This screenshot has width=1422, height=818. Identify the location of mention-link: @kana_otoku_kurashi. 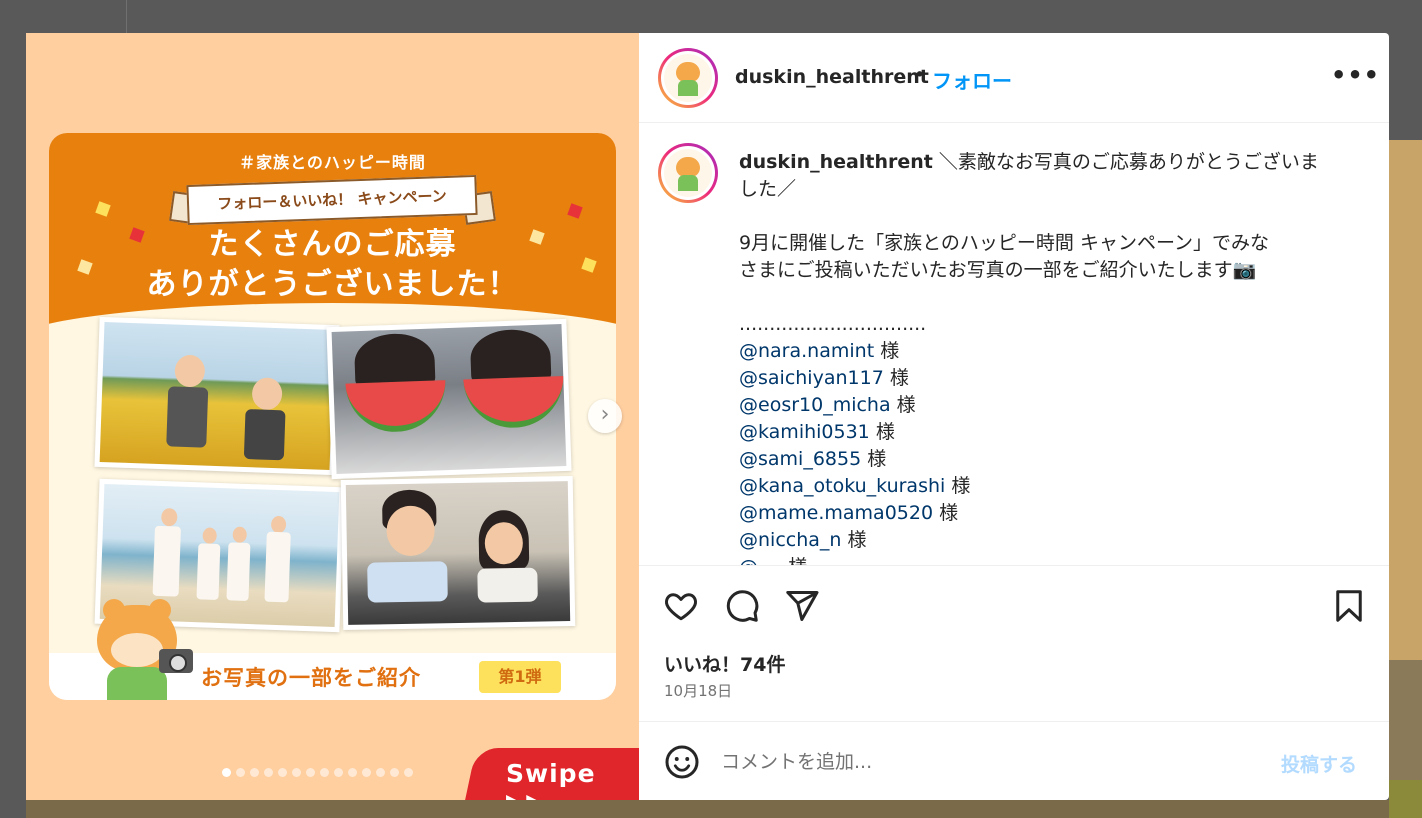
(842, 486).